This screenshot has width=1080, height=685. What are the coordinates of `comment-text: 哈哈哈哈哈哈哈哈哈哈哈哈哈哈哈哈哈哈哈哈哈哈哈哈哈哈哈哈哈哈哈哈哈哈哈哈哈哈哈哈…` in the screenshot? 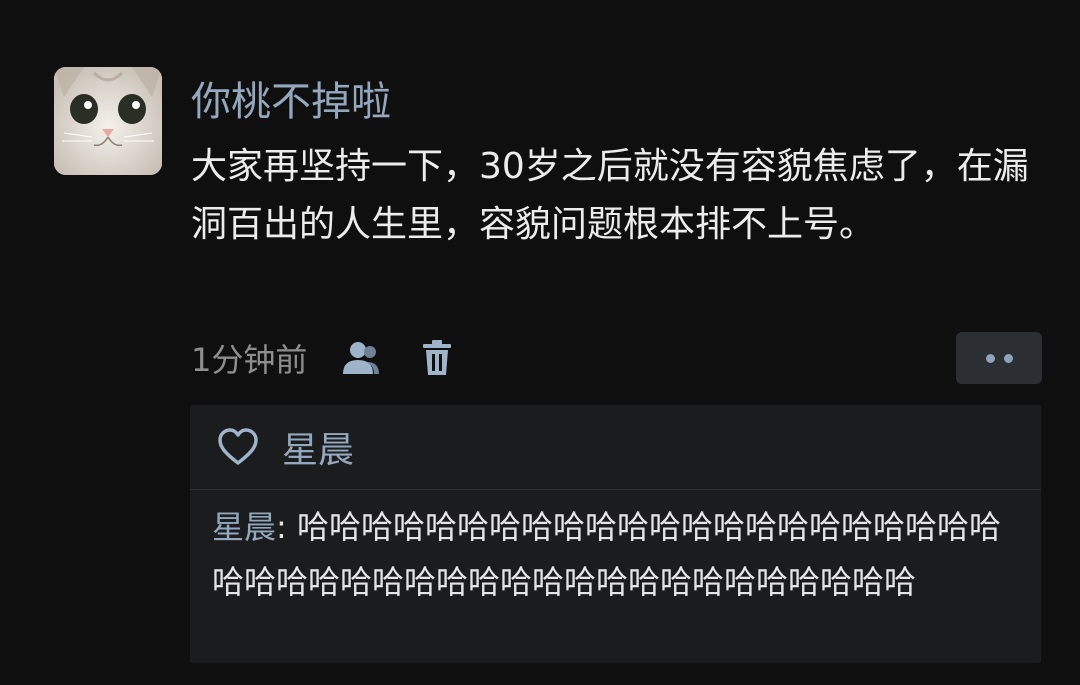 It's located at (606, 554).